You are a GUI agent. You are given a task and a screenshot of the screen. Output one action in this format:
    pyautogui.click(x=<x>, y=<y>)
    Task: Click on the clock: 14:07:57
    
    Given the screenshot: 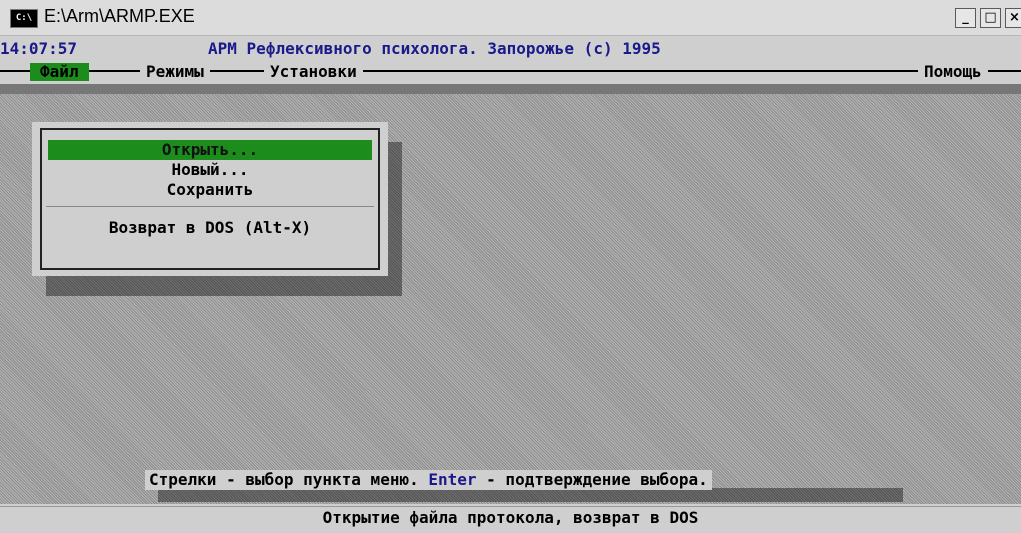 What is the action you would take?
    pyautogui.click(x=39, y=48)
    